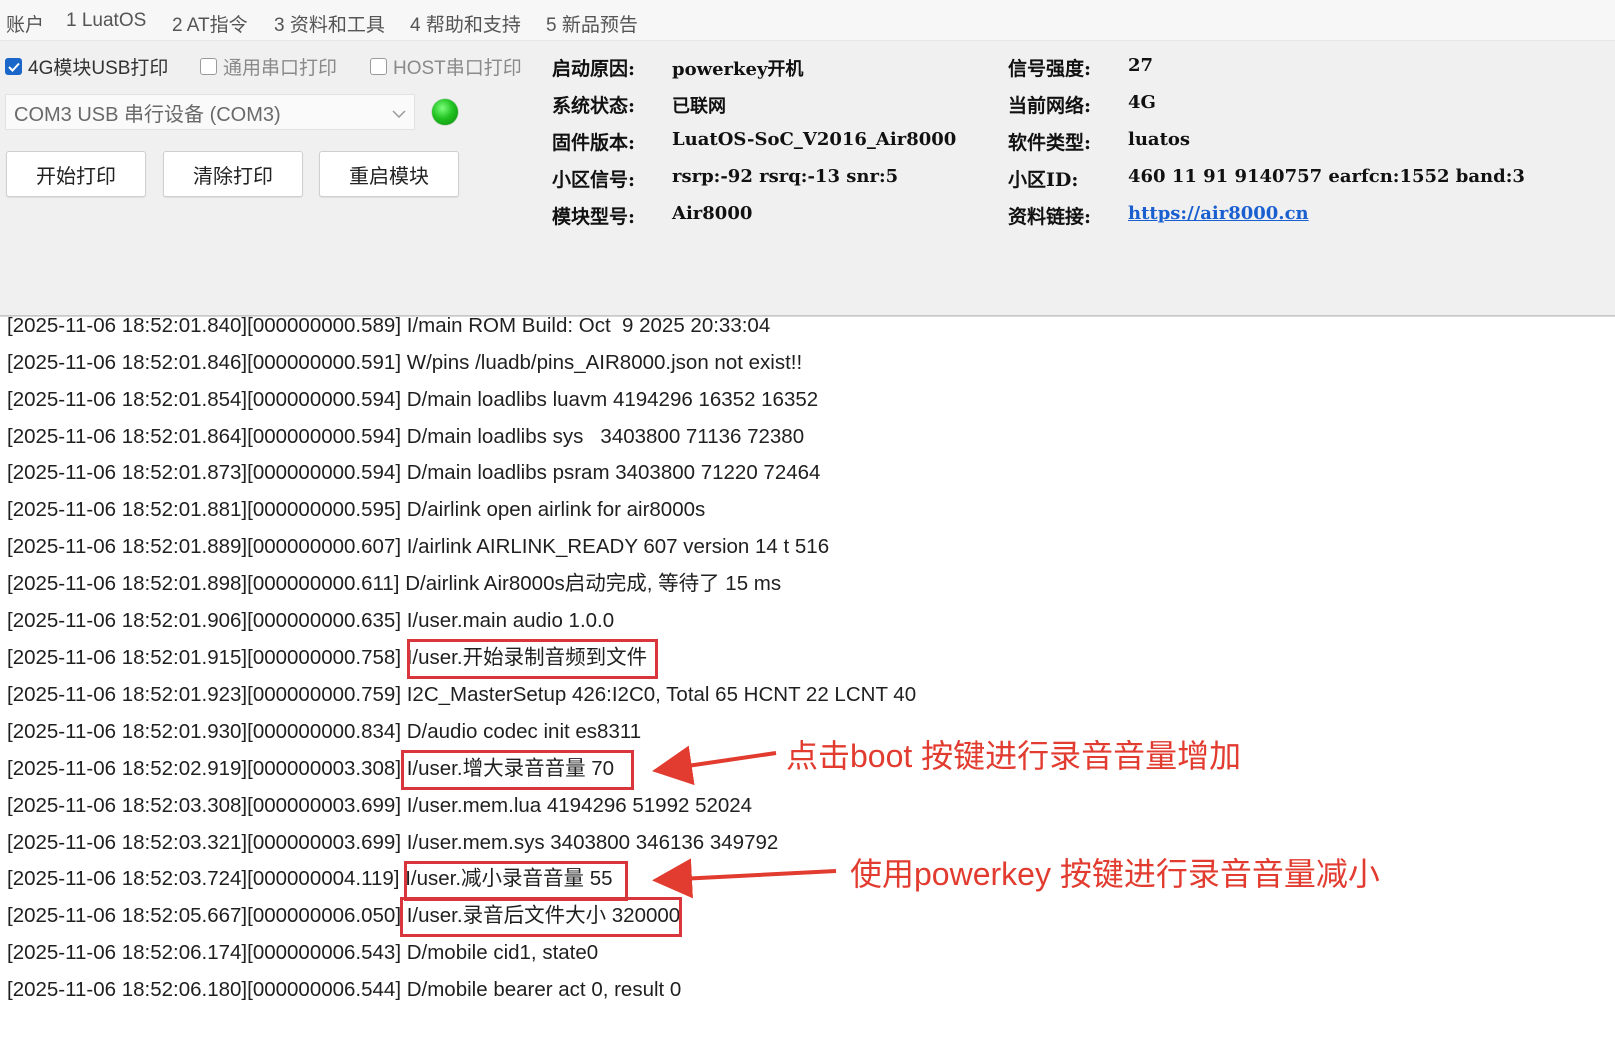  I want to click on chevron-down-icon, so click(399, 112).